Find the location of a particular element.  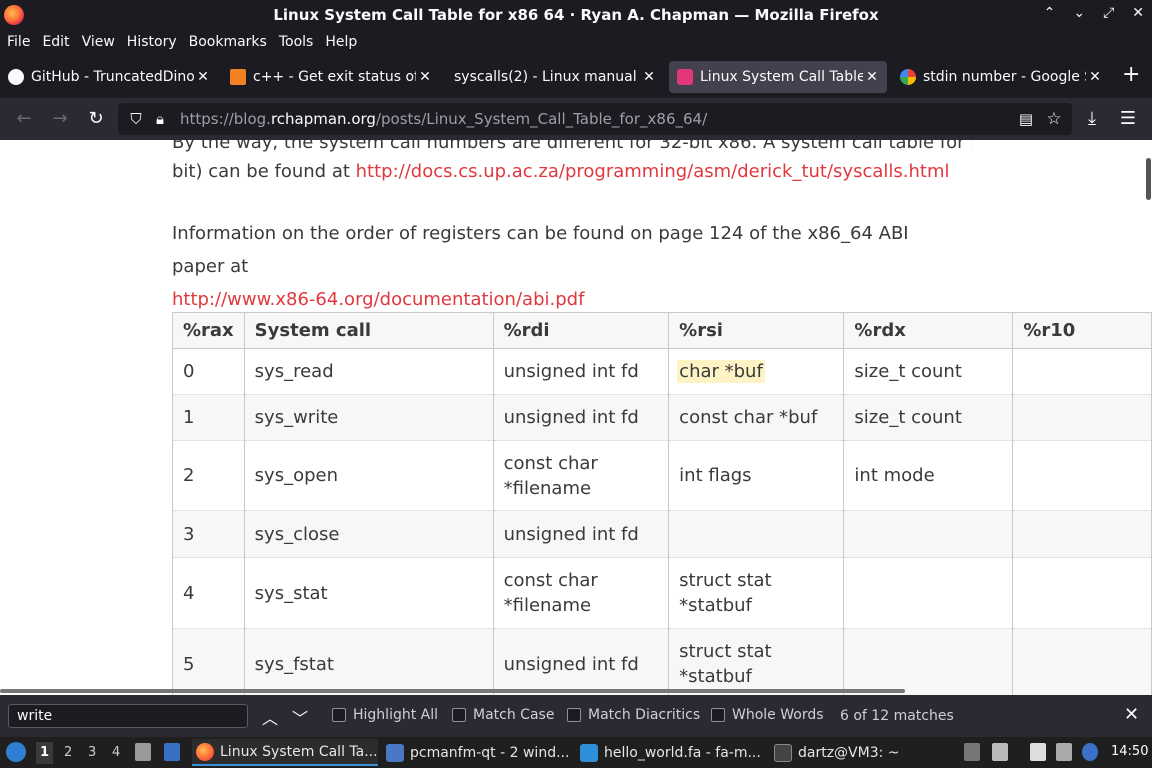

highlight-all-checkbox: Highlight All is located at coordinates (385, 715).